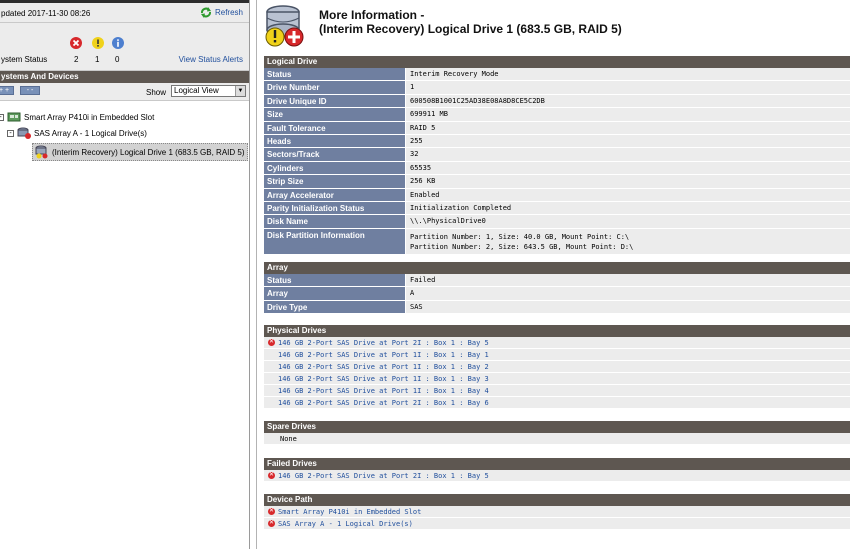  What do you see at coordinates (335, 280) in the screenshot?
I see `row-key: Status` at bounding box center [335, 280].